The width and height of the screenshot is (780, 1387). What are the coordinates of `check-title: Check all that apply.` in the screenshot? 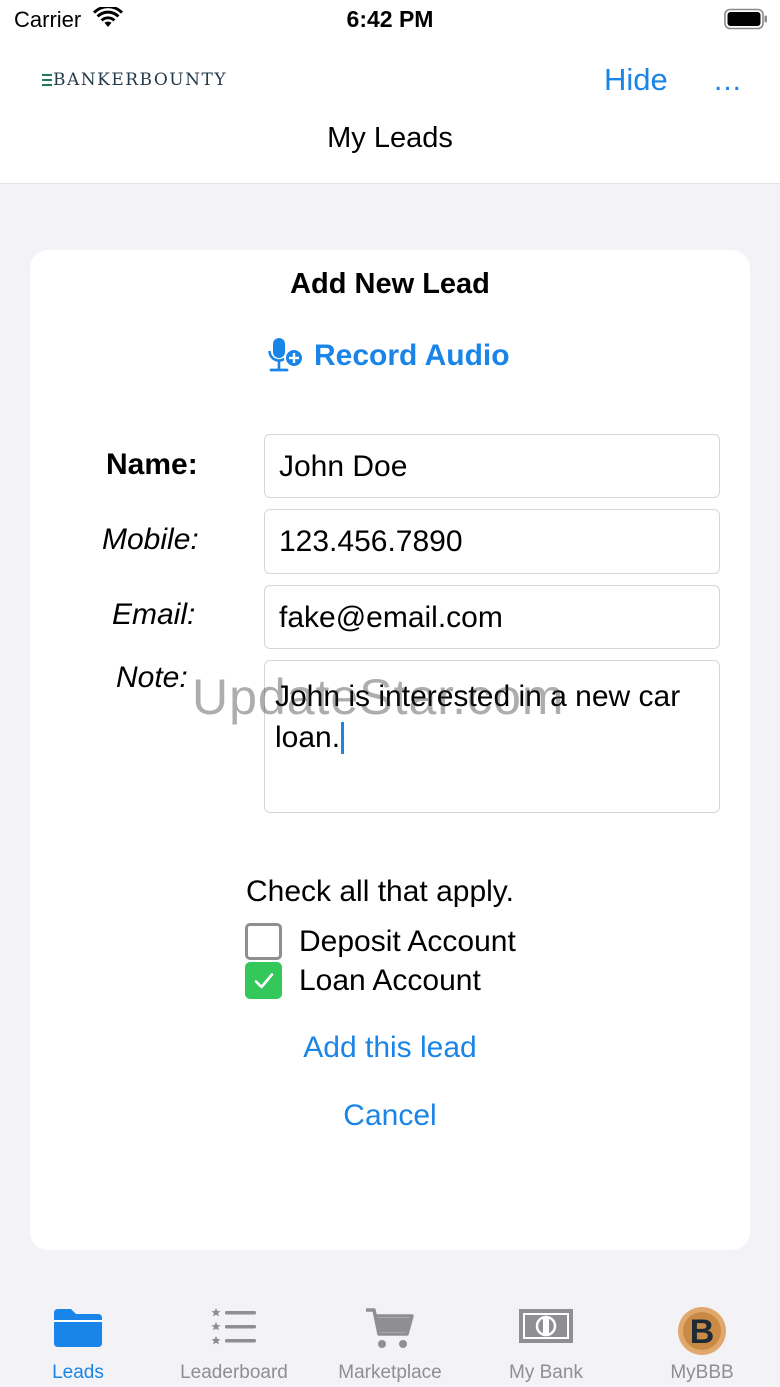 It's located at (380, 891).